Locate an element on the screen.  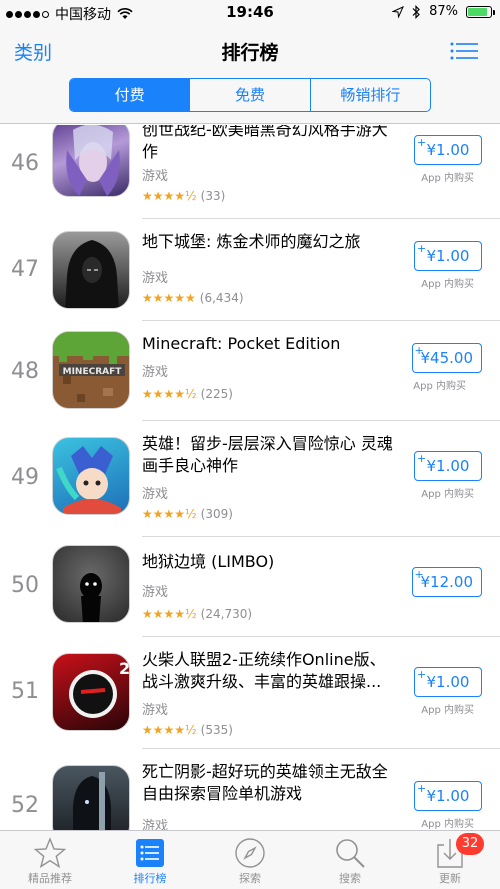
rating-count: (225) is located at coordinates (216, 394).